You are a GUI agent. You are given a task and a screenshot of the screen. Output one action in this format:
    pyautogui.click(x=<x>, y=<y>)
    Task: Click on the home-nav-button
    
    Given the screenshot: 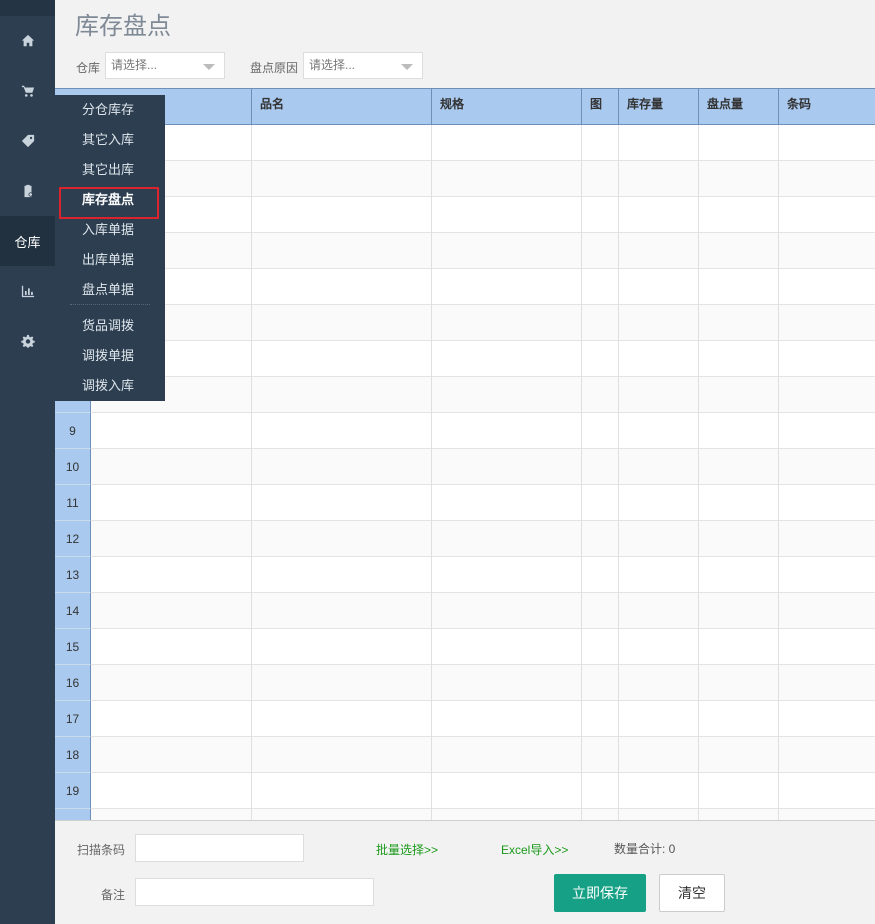 What is the action you would take?
    pyautogui.click(x=27, y=41)
    